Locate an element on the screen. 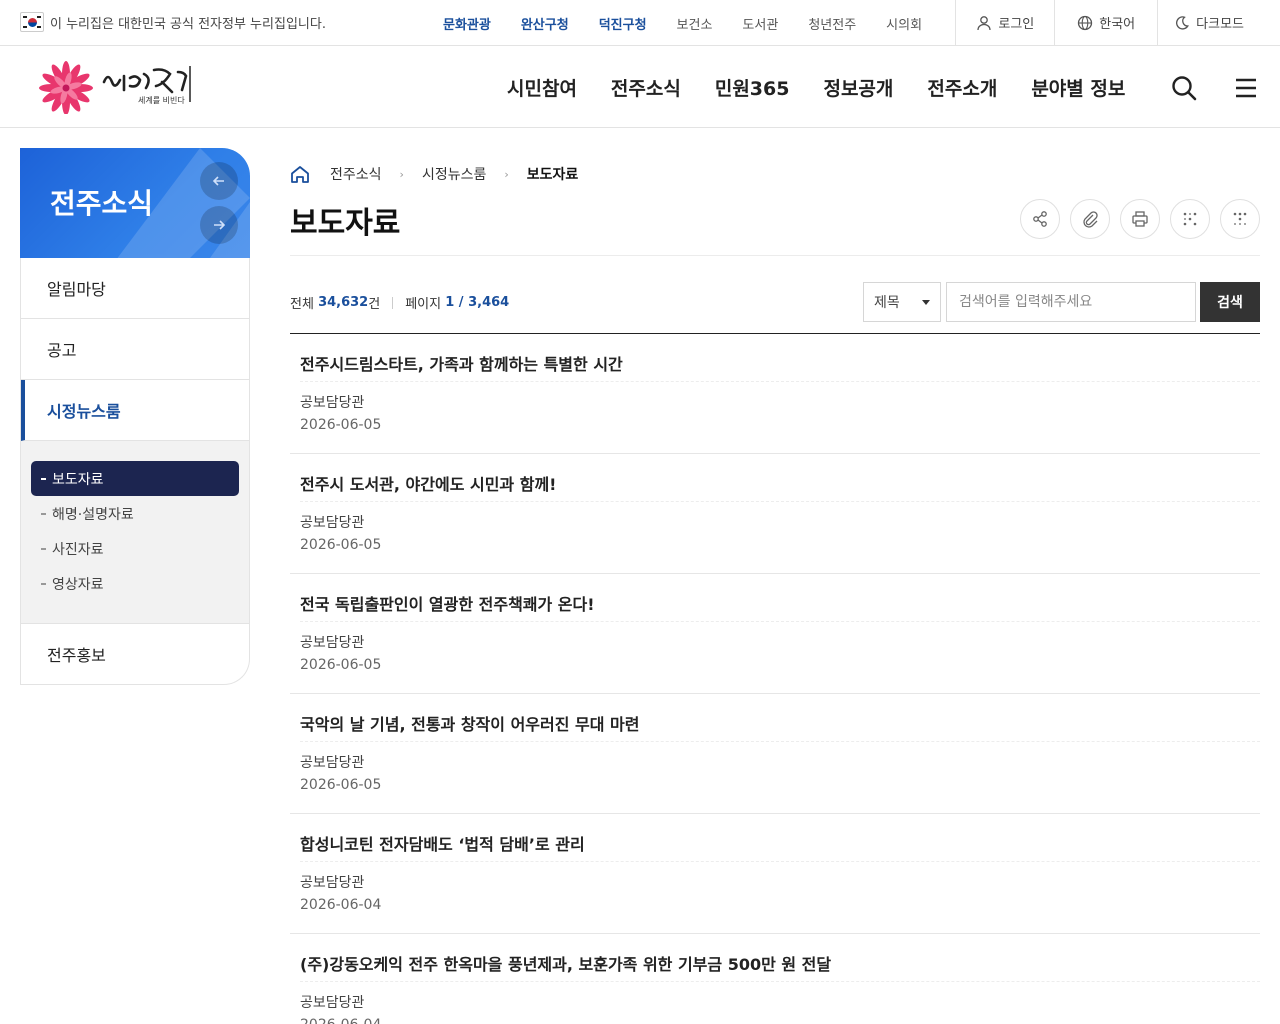  total-unit: 건 is located at coordinates (374, 304).